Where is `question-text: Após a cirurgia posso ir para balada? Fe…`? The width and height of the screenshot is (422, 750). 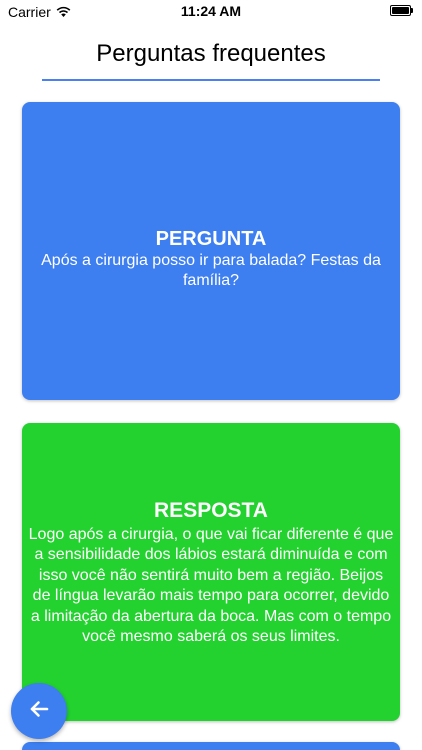 question-text: Após a cirurgia posso ir para balada? Fe… is located at coordinates (211, 270).